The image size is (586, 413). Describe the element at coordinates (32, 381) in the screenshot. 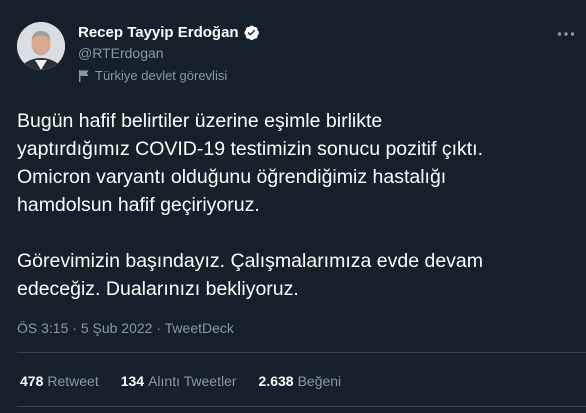

I see `retweets-count: 478` at that location.